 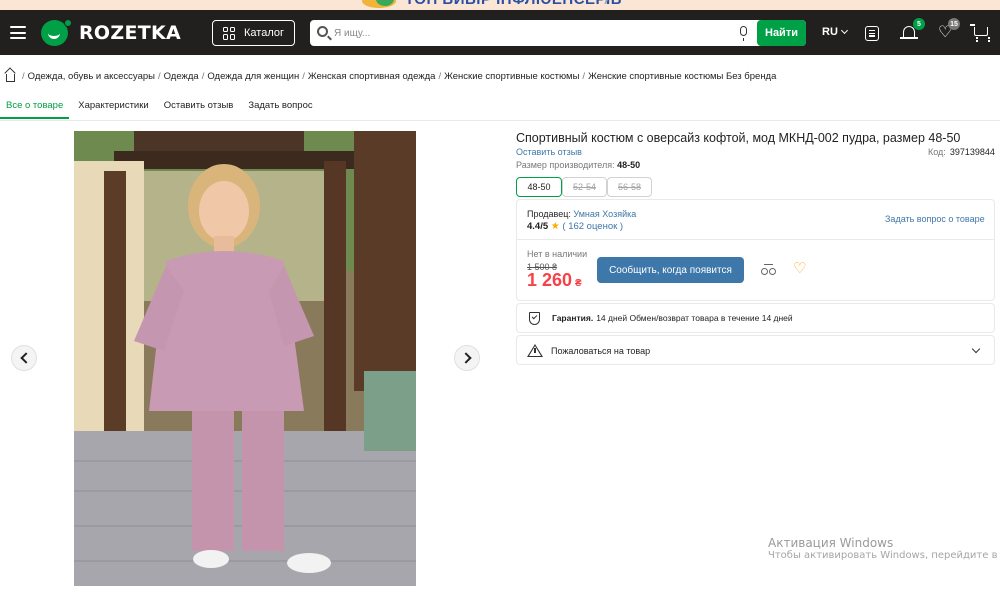 What do you see at coordinates (831, 543) in the screenshot?
I see `windows-activation-title: Активация Windows` at bounding box center [831, 543].